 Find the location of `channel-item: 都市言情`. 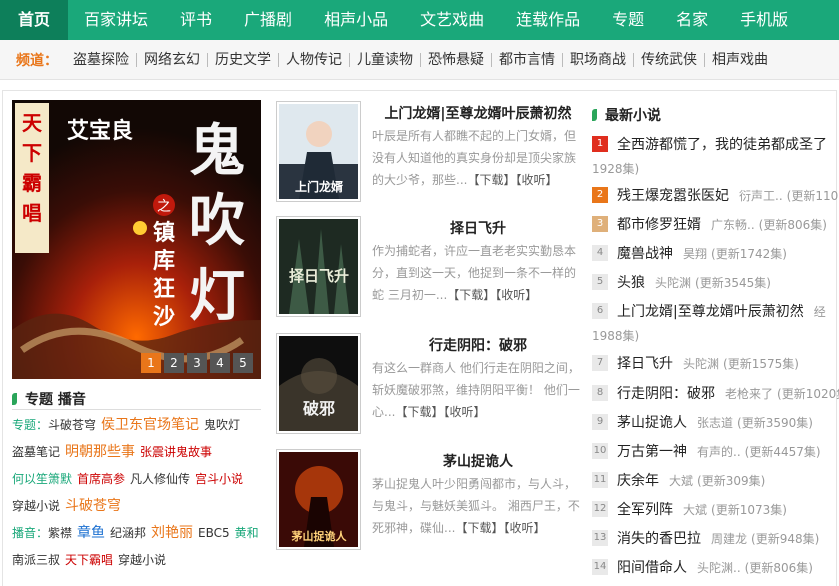

channel-item: 都市言情 is located at coordinates (527, 59).